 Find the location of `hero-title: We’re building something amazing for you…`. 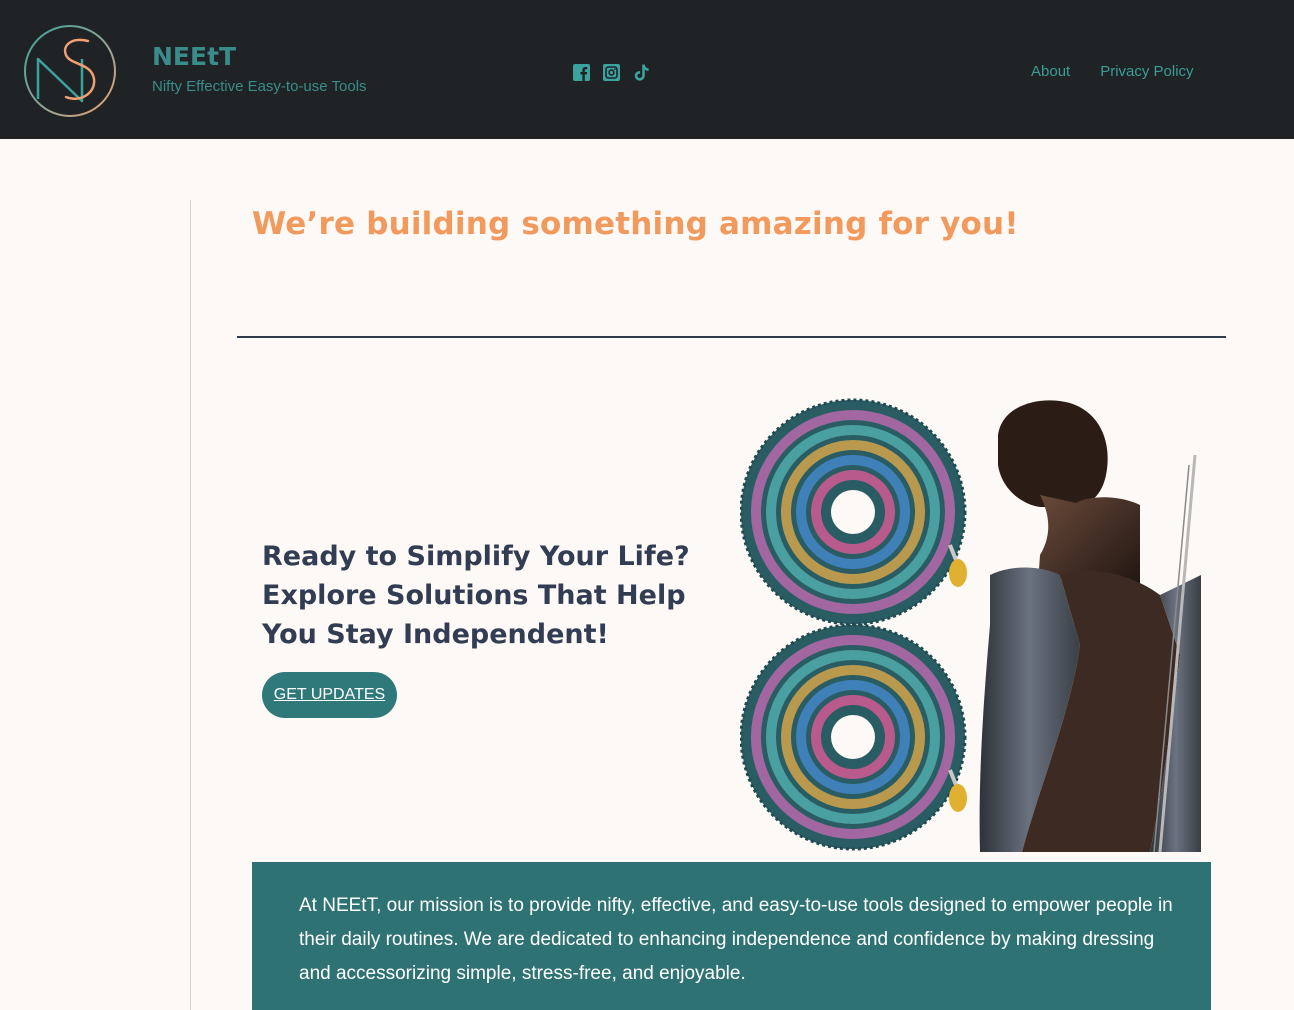

hero-title: We’re building something amazing for you… is located at coordinates (635, 224).